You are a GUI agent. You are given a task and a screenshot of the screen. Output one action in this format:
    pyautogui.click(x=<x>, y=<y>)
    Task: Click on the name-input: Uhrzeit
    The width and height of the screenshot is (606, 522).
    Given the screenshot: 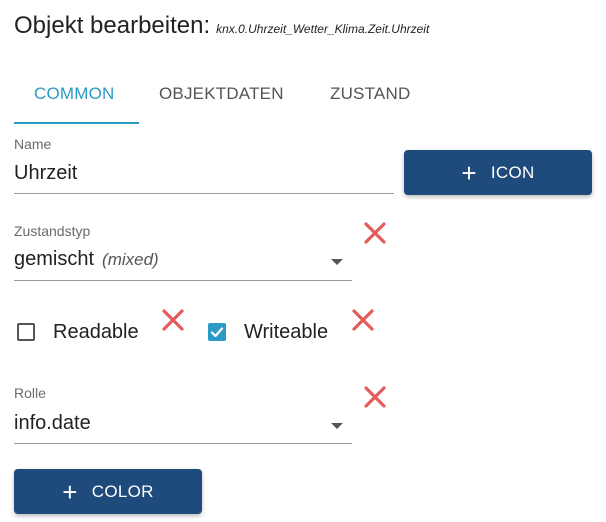 What is the action you would take?
    pyautogui.click(x=45, y=173)
    